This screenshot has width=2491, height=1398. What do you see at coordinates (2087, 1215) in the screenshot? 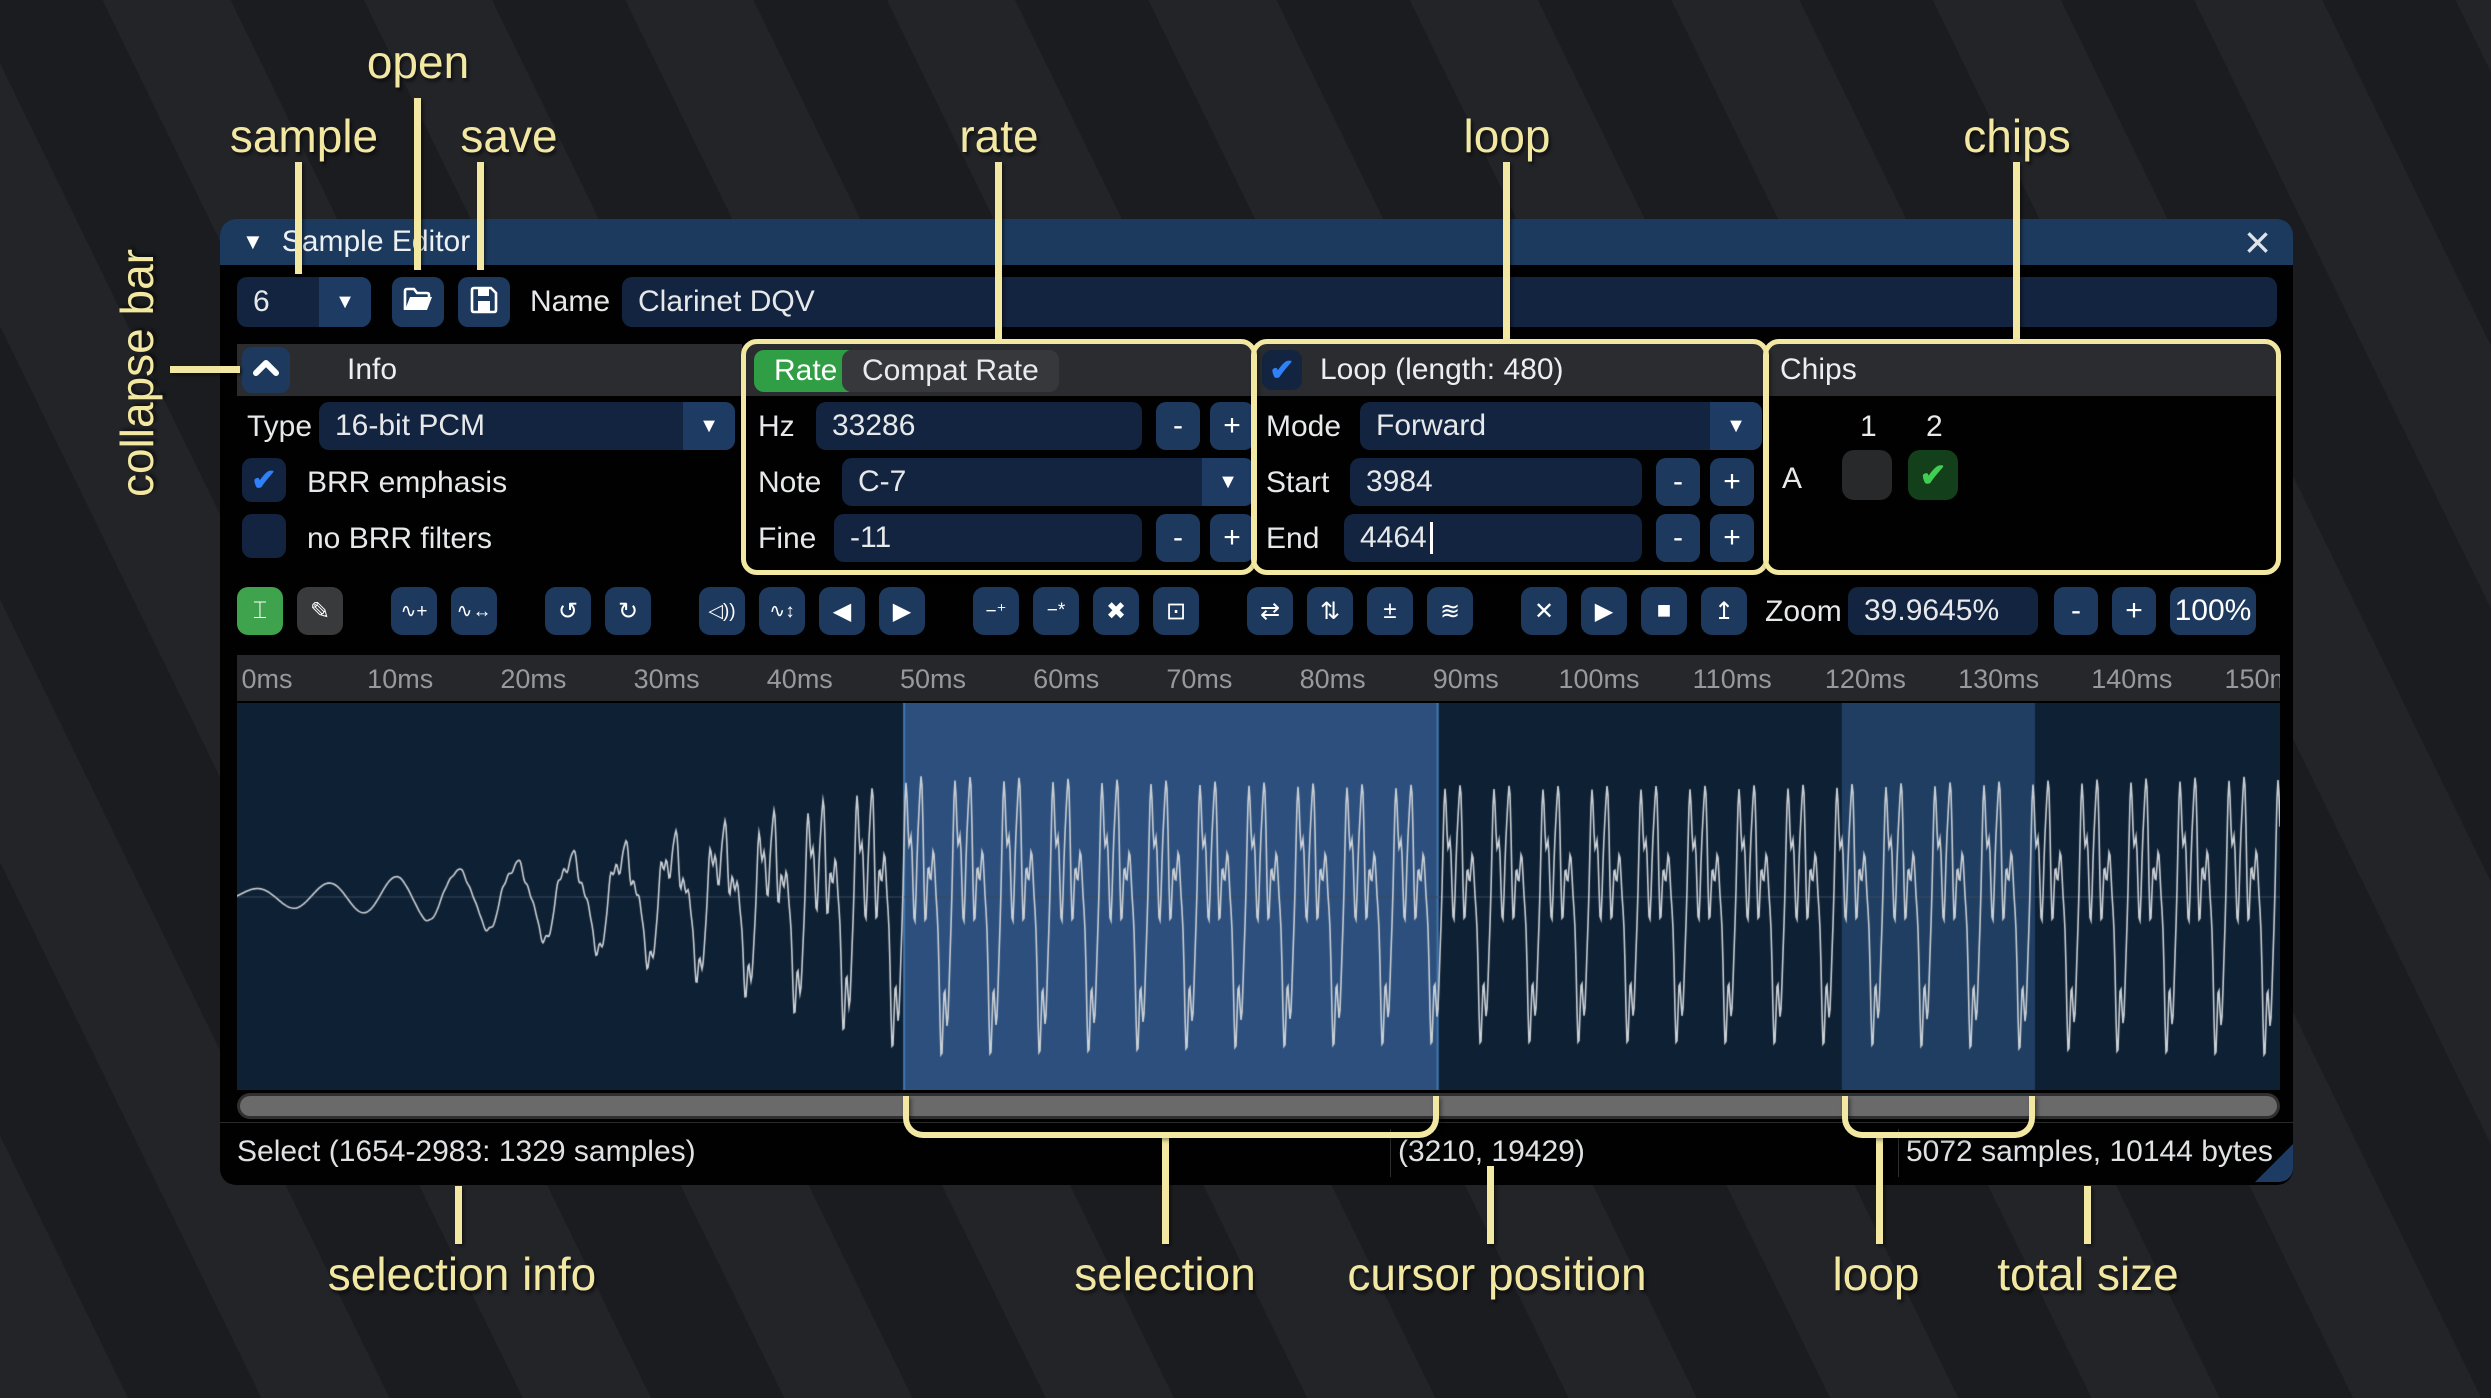
I see `annotation-line-total-size` at bounding box center [2087, 1215].